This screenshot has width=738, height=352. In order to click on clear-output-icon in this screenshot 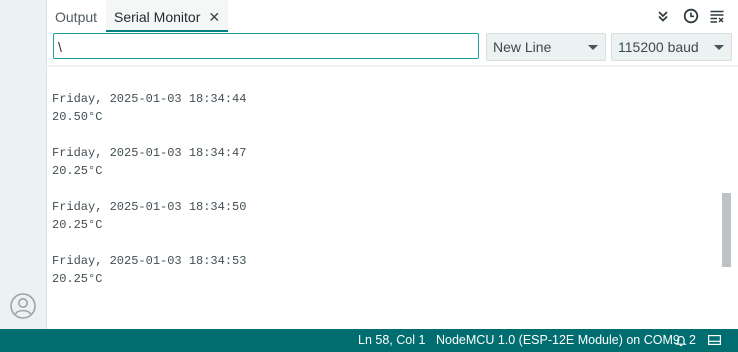, I will do `click(717, 16)`.